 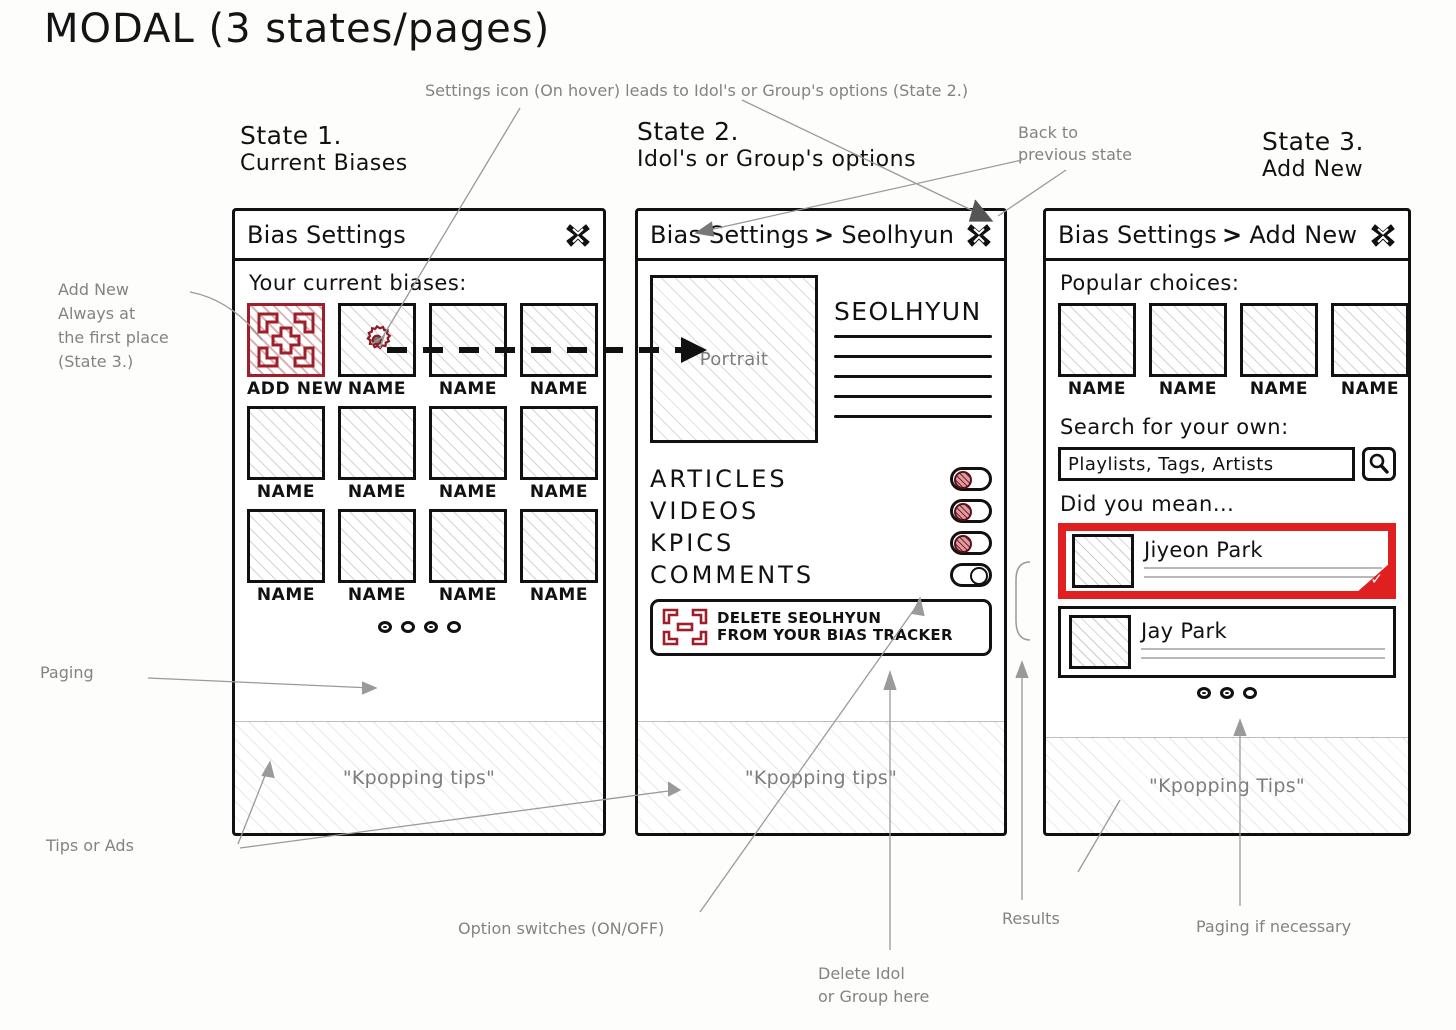 What do you see at coordinates (1206, 464) in the screenshot?
I see `search-input: Playlists, Tags, Artists` at bounding box center [1206, 464].